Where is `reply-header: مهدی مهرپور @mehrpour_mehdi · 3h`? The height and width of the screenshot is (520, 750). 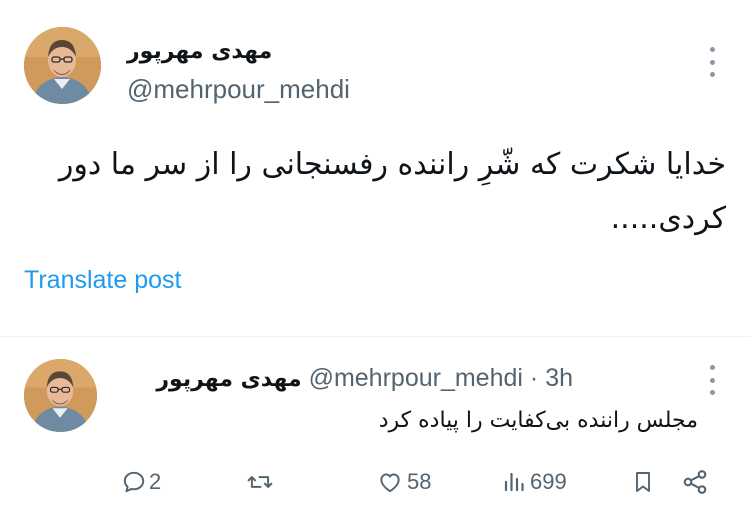 reply-header: مهدی مهرپور @mehrpour_mehdi · 3h is located at coordinates (364, 378).